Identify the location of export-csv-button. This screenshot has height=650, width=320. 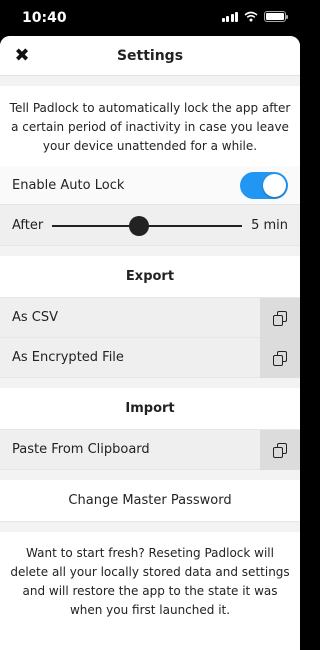
(280, 318).